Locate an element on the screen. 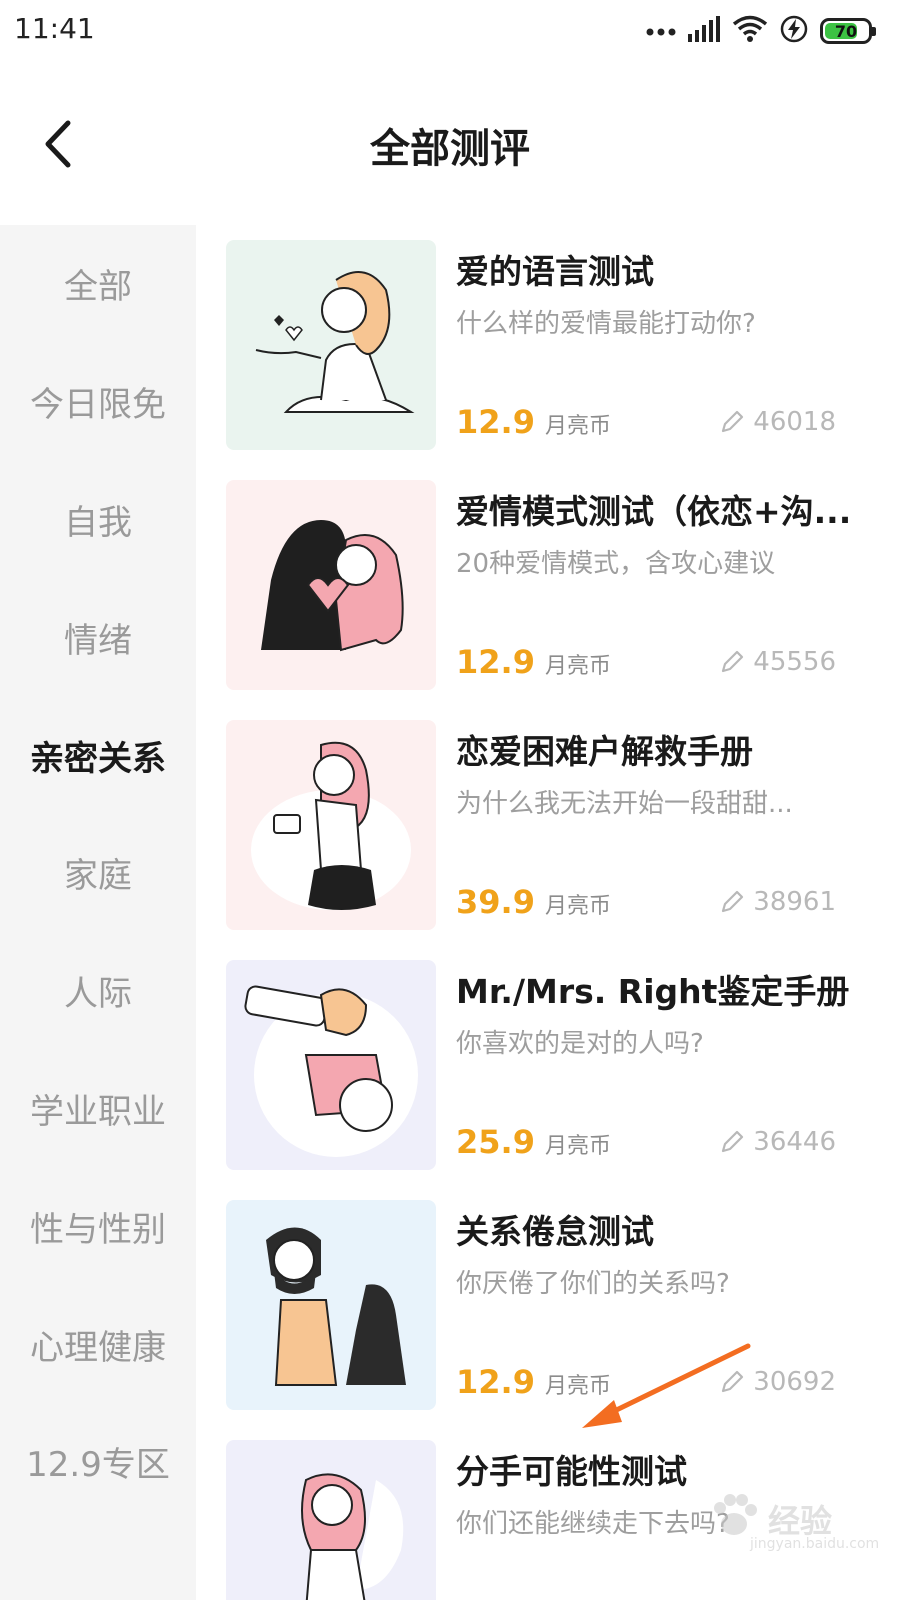  more-dots-icon is located at coordinates (661, 31).